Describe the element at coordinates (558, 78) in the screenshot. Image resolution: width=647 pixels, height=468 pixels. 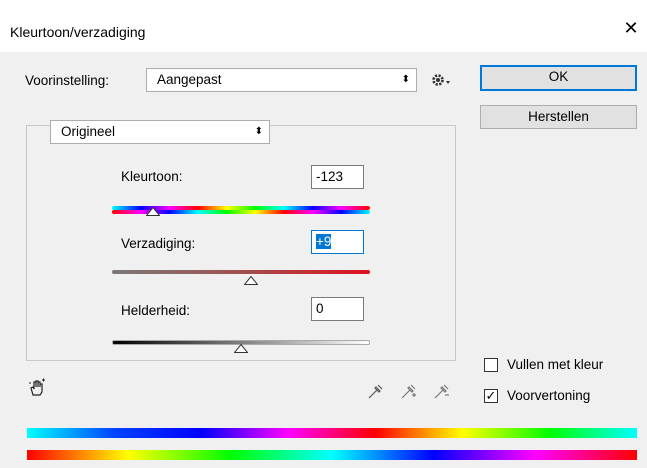
I see `ok-button: OK` at that location.